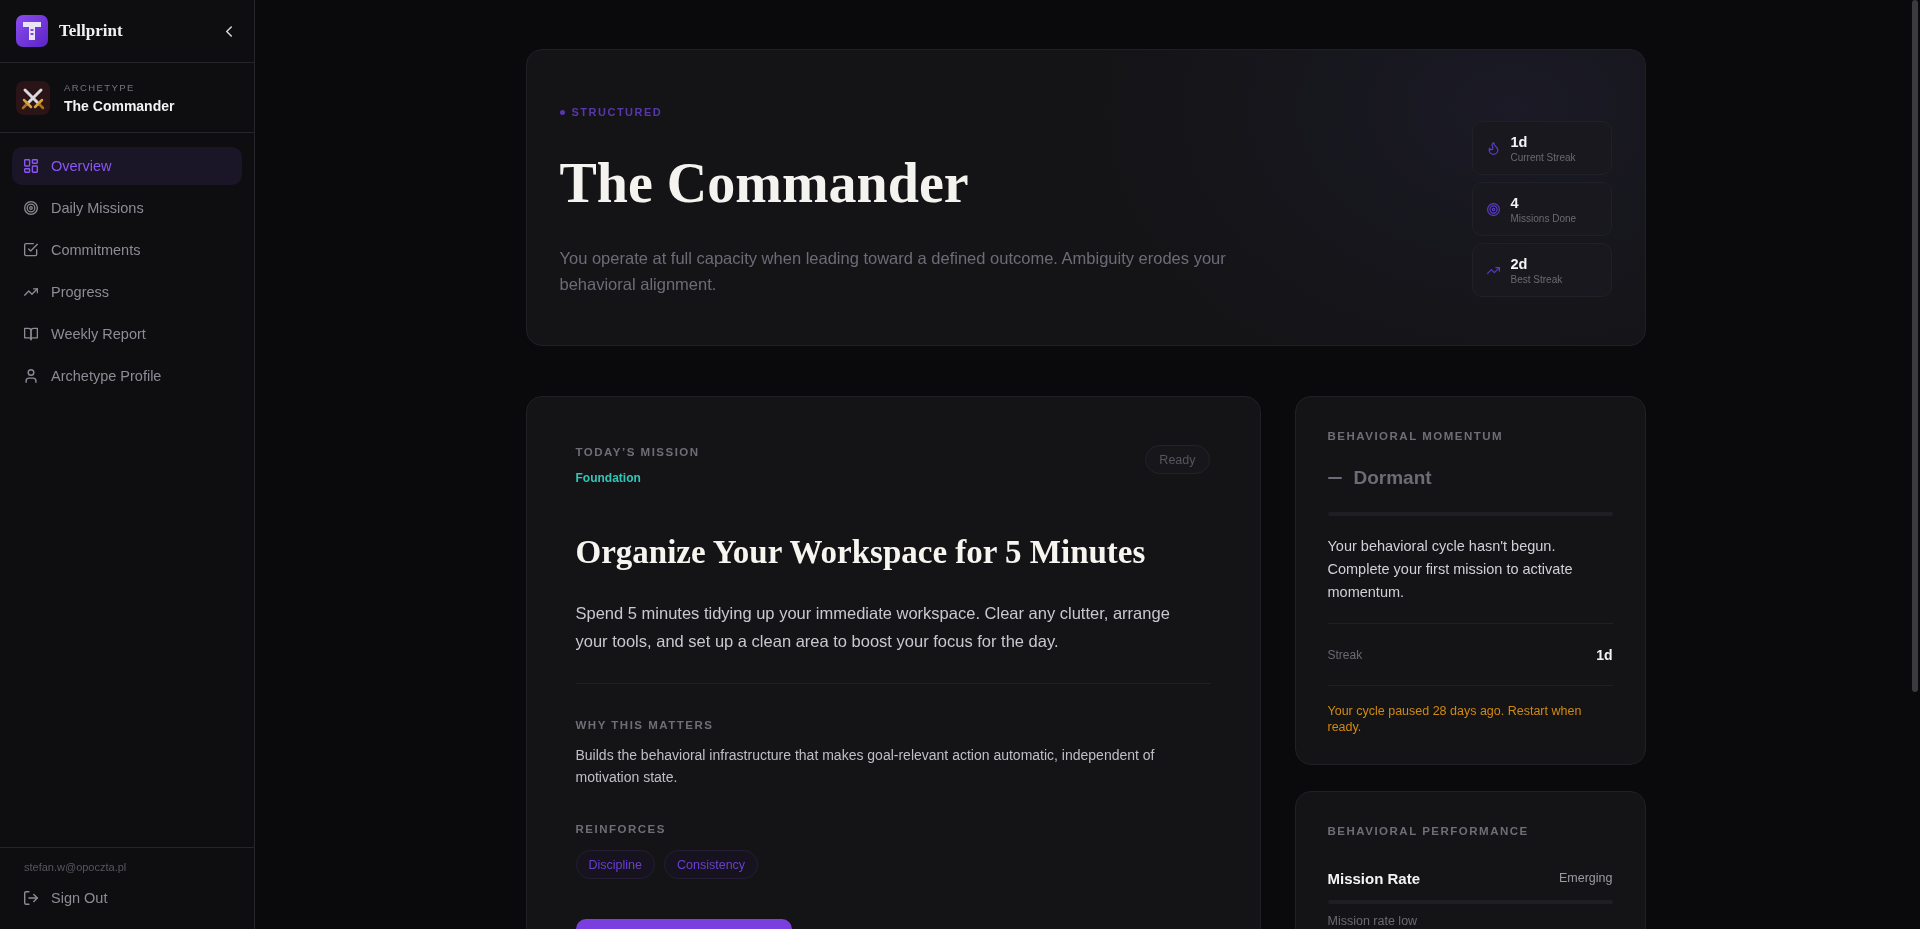  Describe the element at coordinates (31, 334) in the screenshot. I see `book-icon` at that location.